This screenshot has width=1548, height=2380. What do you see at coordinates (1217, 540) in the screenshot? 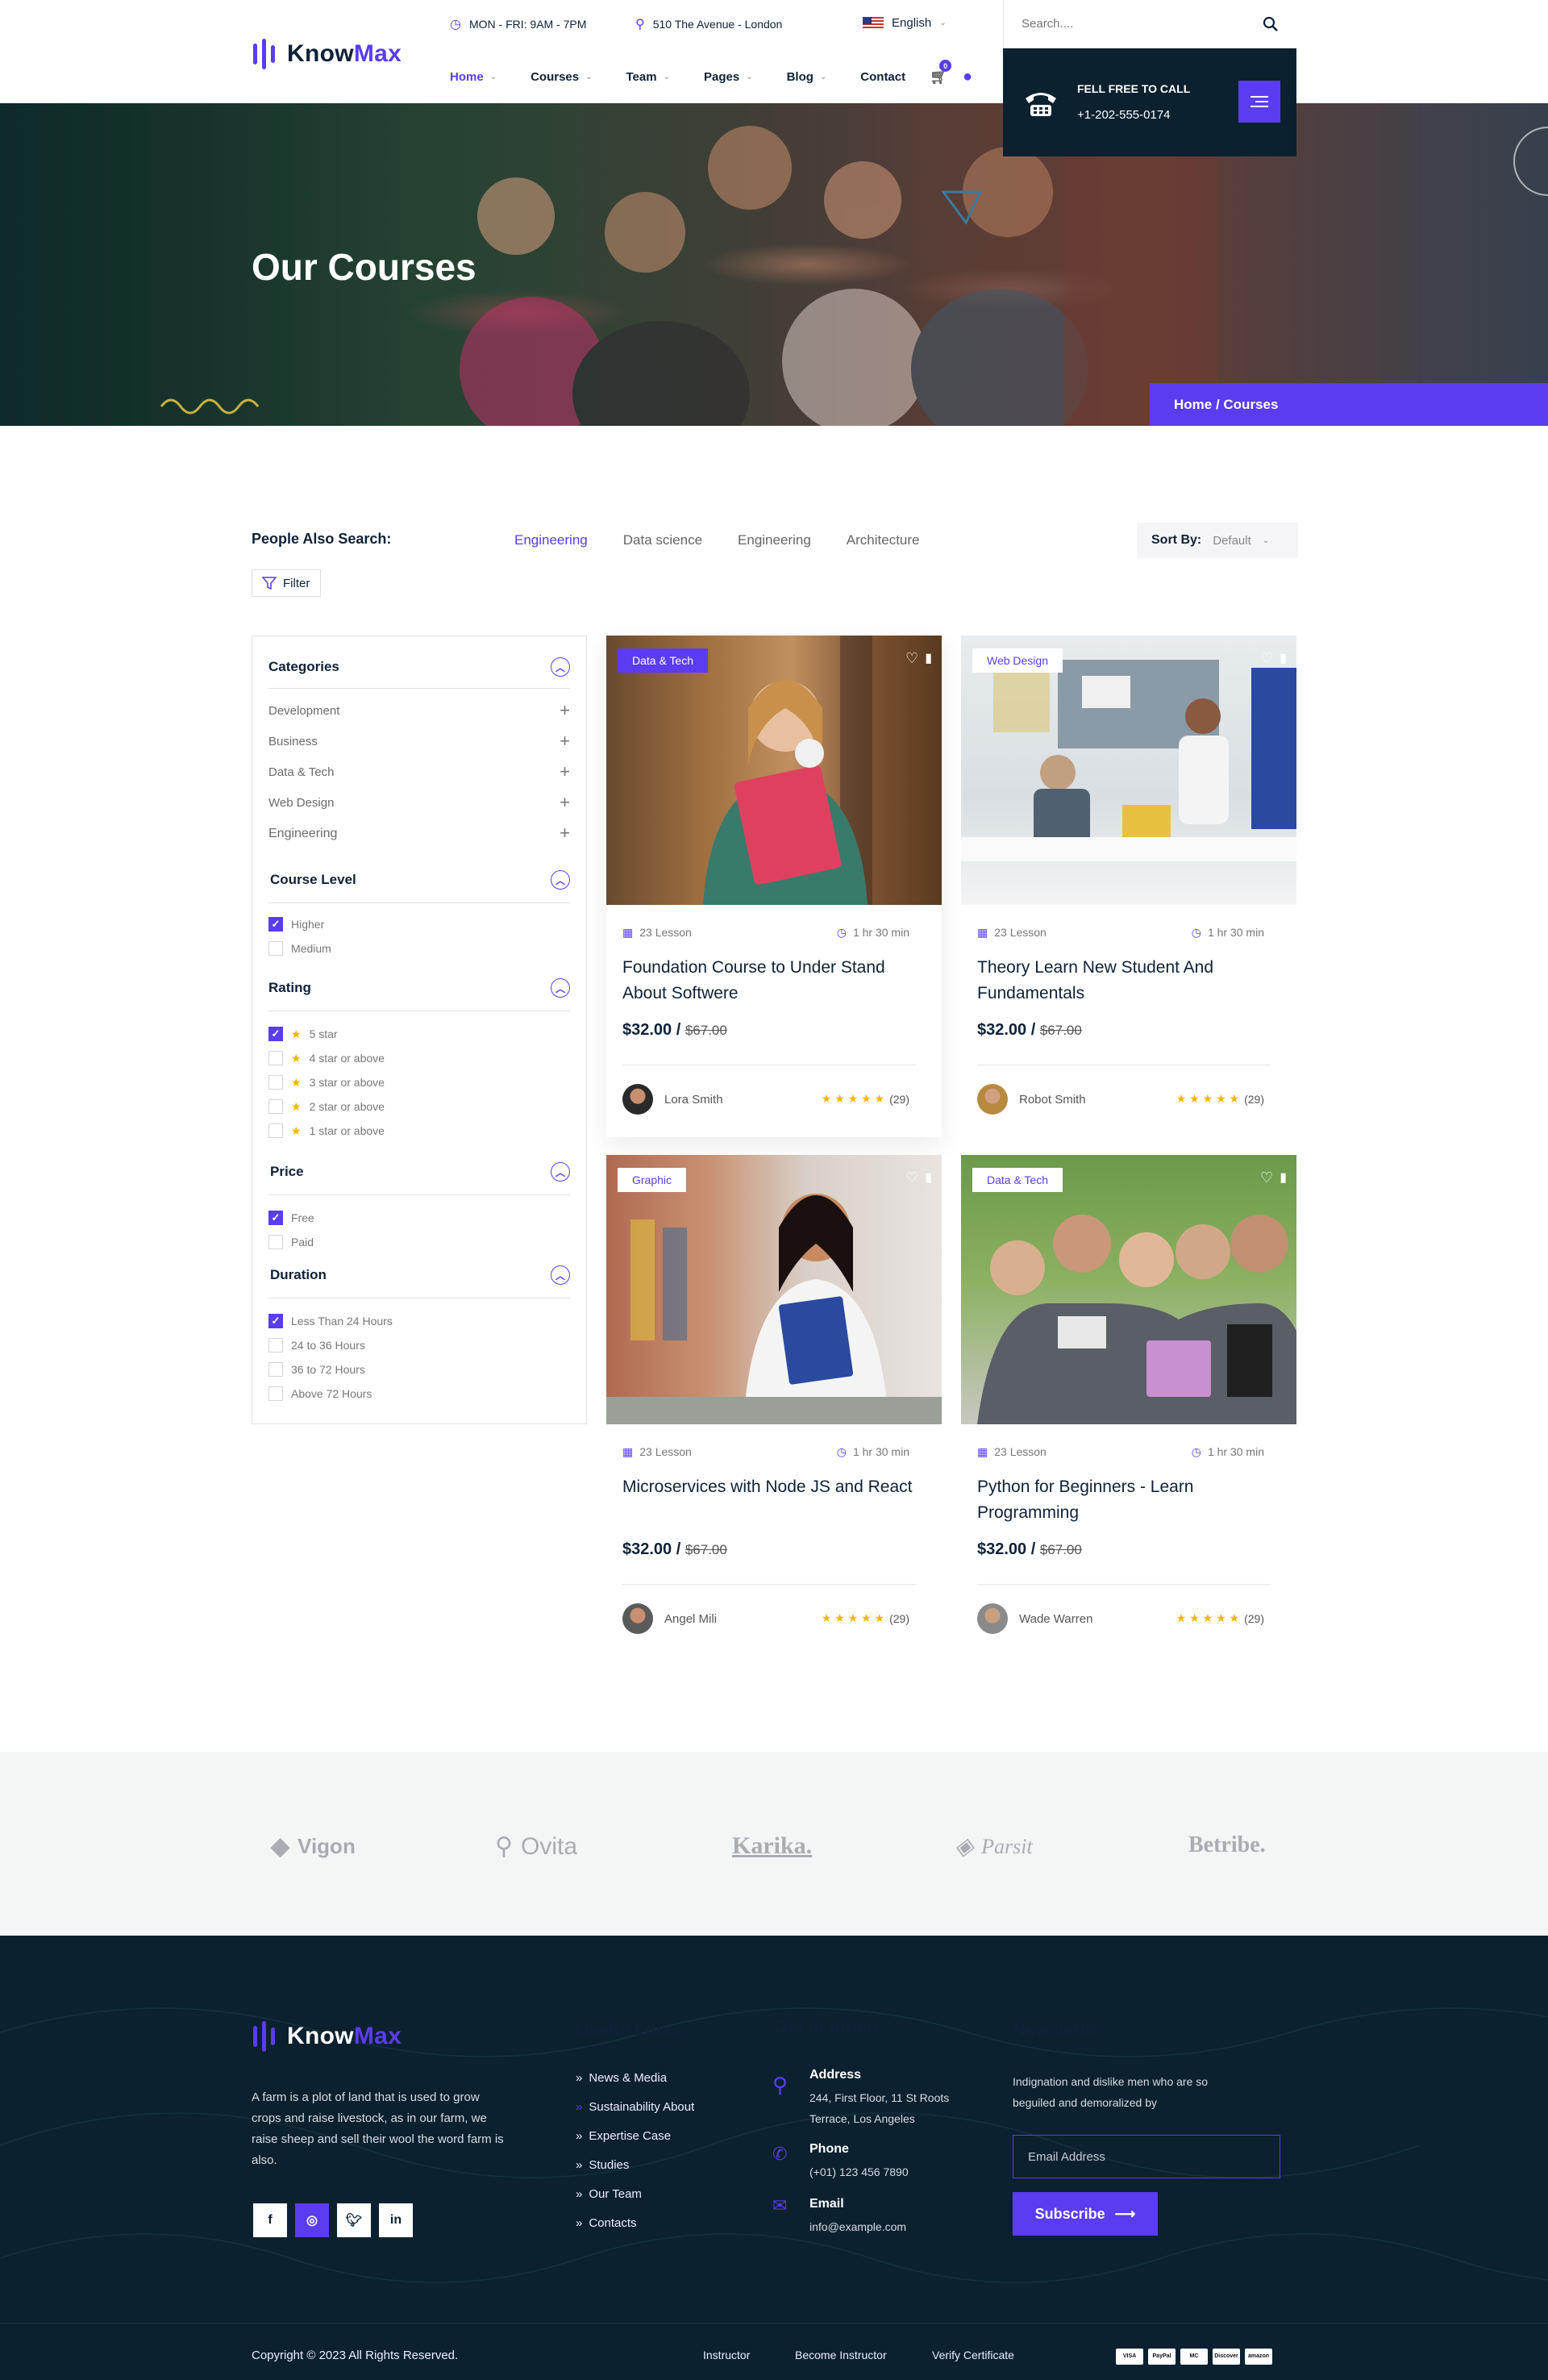
I see `sort-dropdown: Sort By: Default ⌄` at bounding box center [1217, 540].